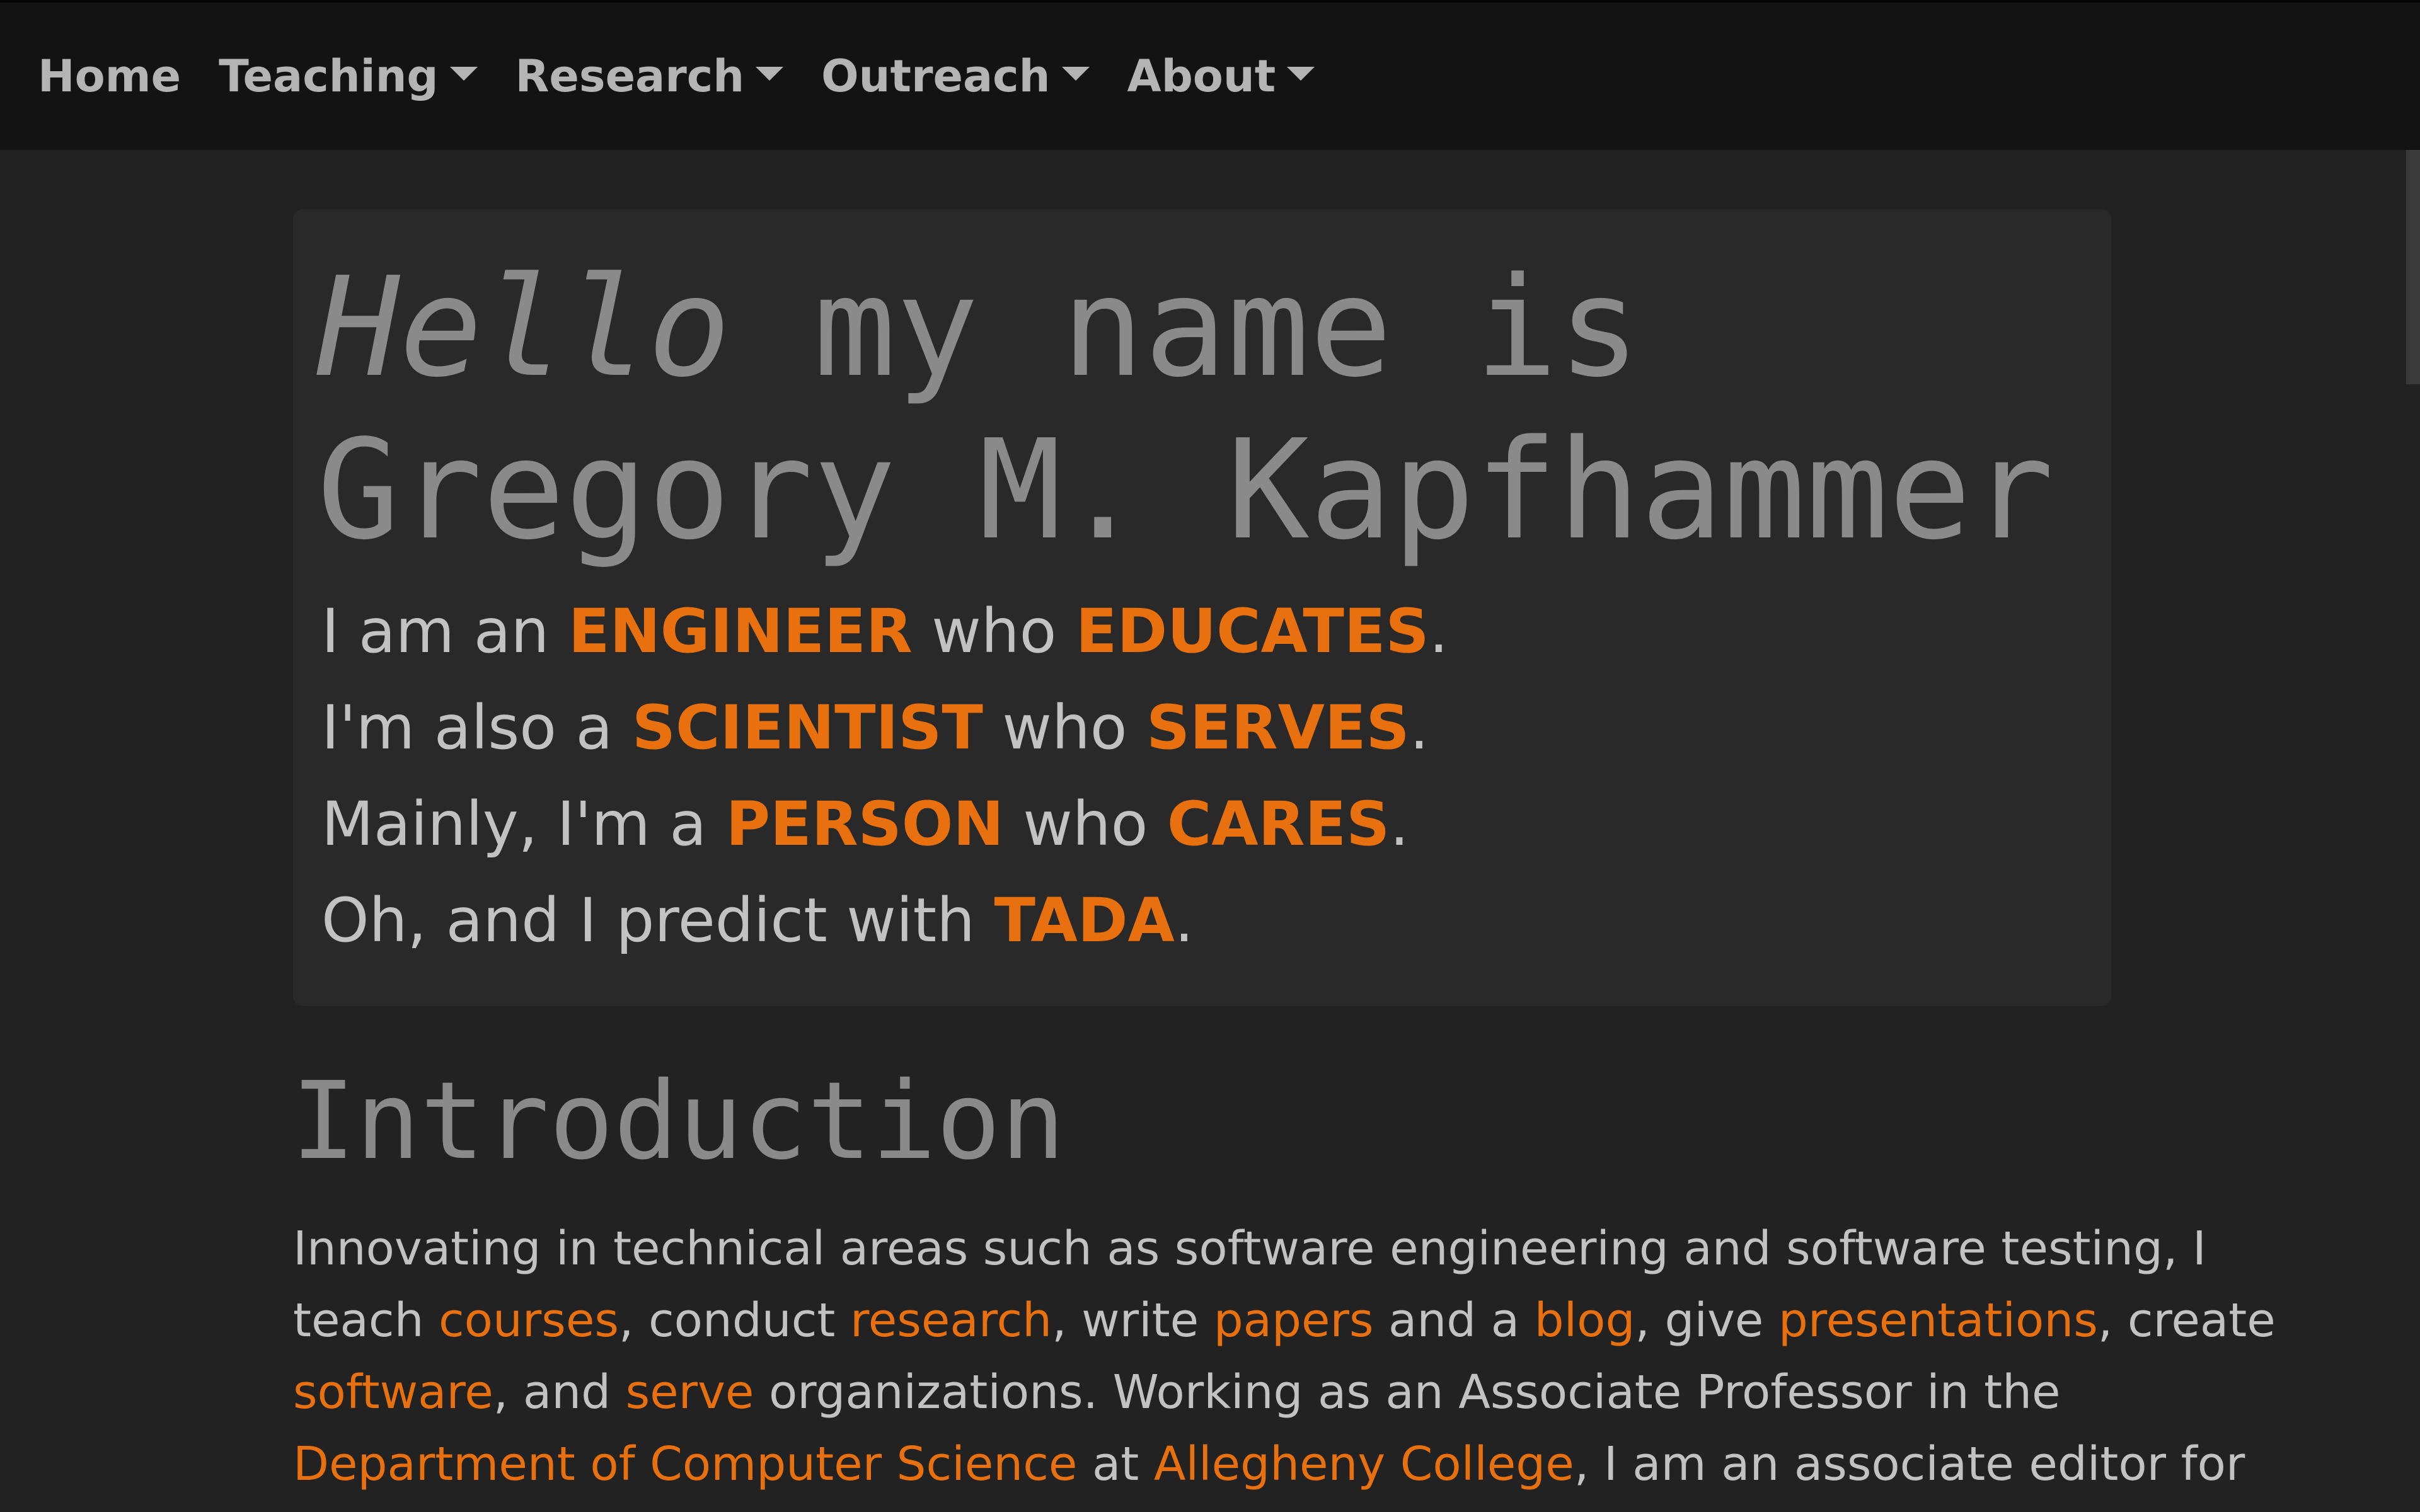 This screenshot has width=2420, height=1512. I want to click on nav-home: Home, so click(110, 76).